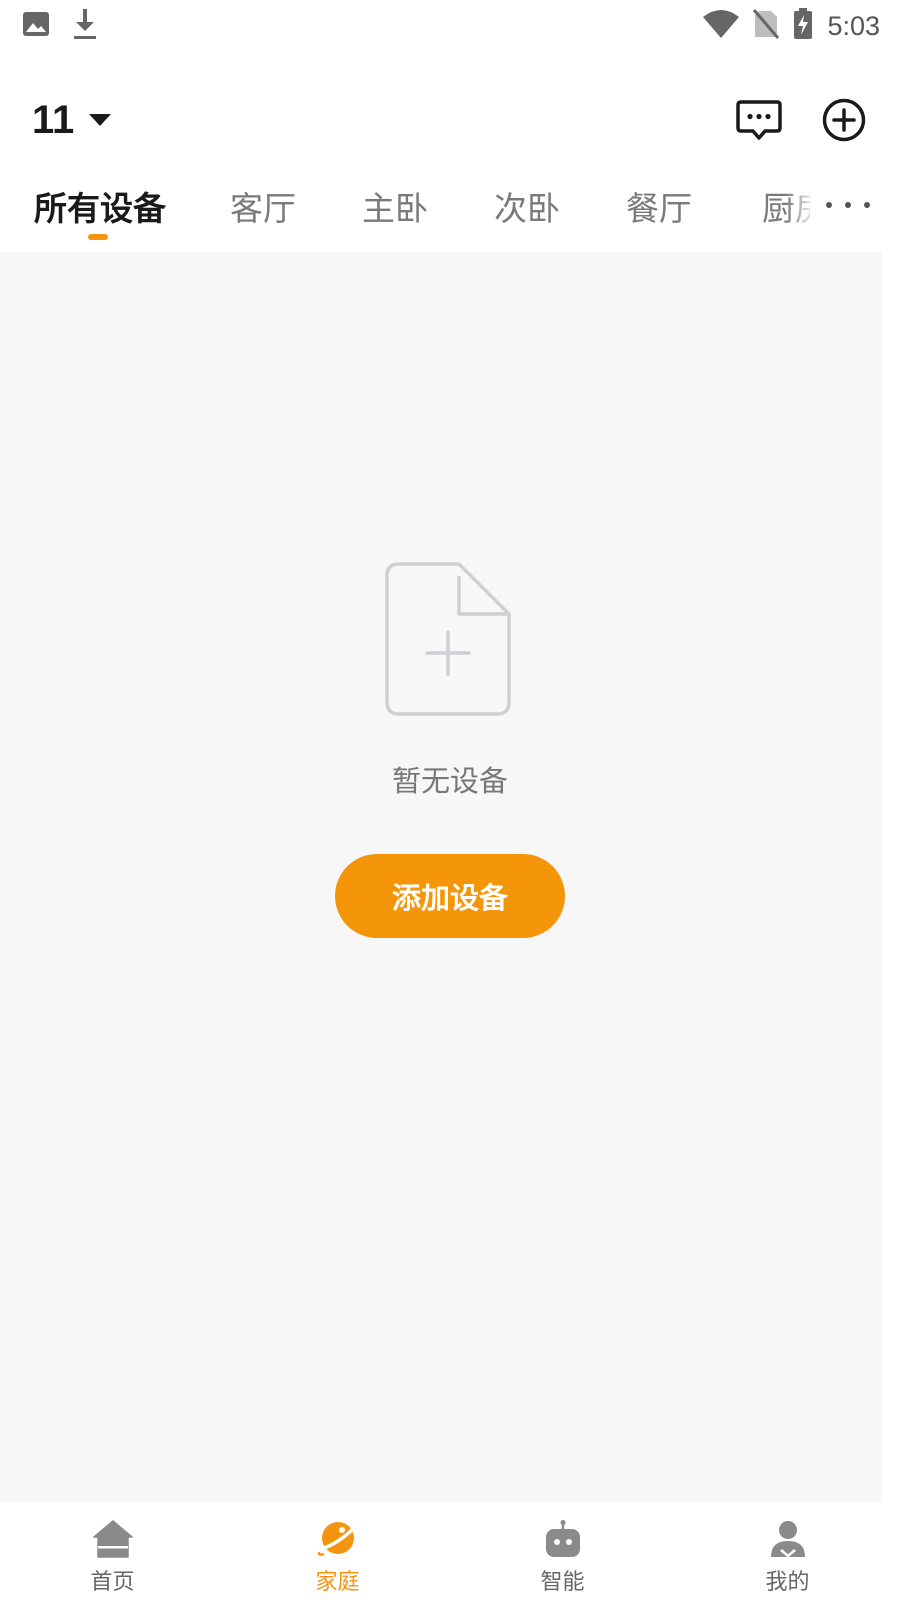  What do you see at coordinates (527, 206) in the screenshot?
I see `tab-second-bedroom: 次卧` at bounding box center [527, 206].